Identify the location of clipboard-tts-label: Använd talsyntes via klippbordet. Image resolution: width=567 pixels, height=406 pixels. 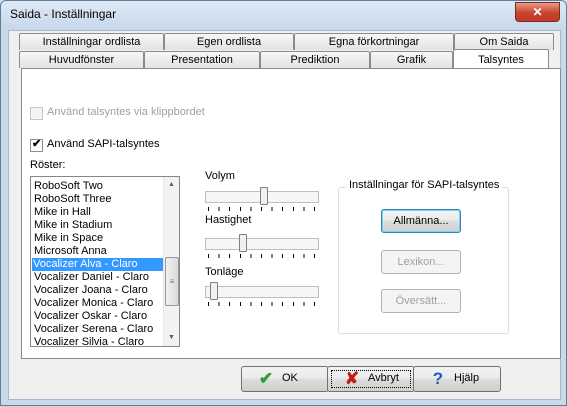
(126, 112).